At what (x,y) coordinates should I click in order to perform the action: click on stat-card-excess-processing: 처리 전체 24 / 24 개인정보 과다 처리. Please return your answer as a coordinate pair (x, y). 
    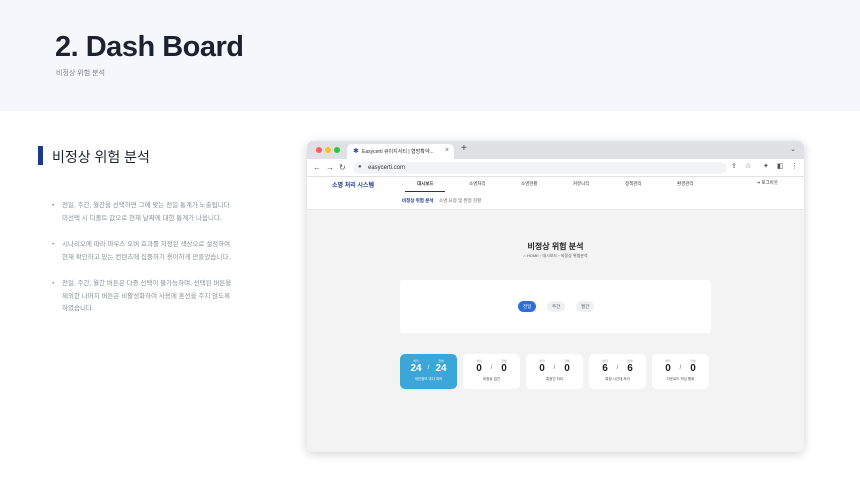
    Looking at the image, I should click on (428, 371).